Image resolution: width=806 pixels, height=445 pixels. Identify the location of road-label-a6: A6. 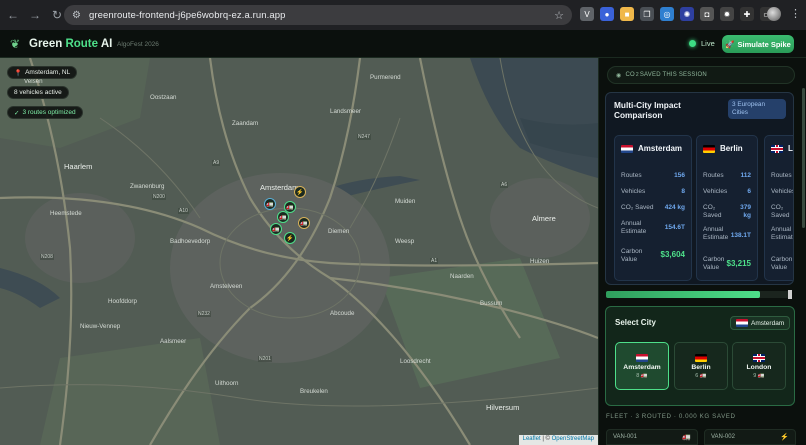
(504, 185).